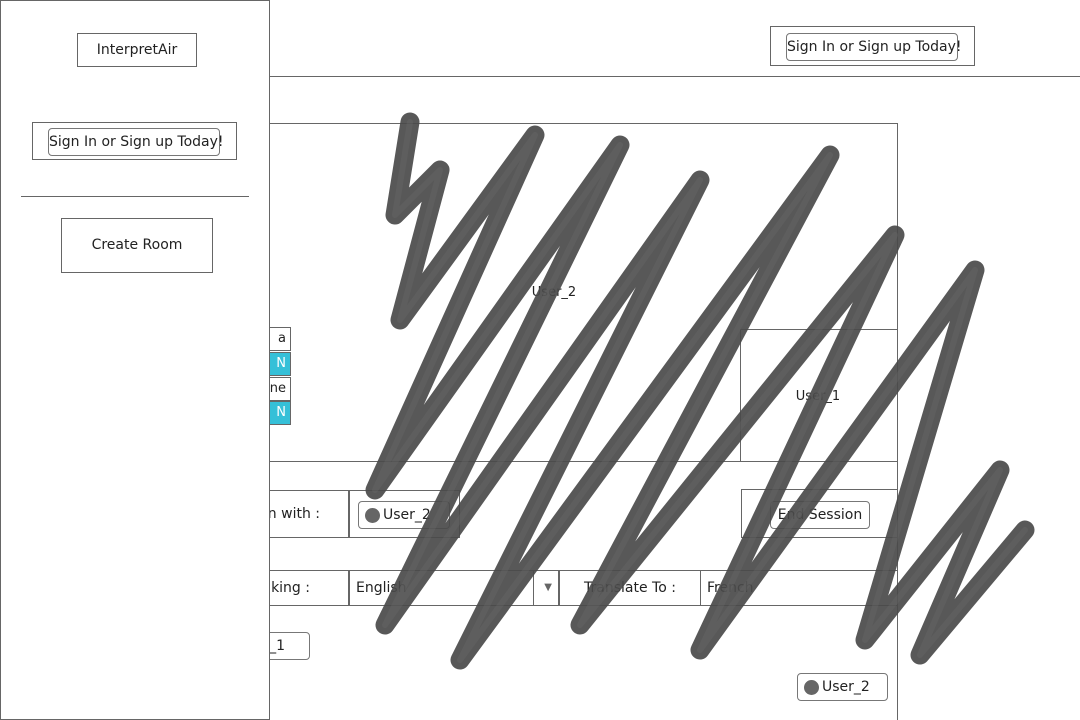  I want to click on local-video-label: User_1, so click(818, 396).